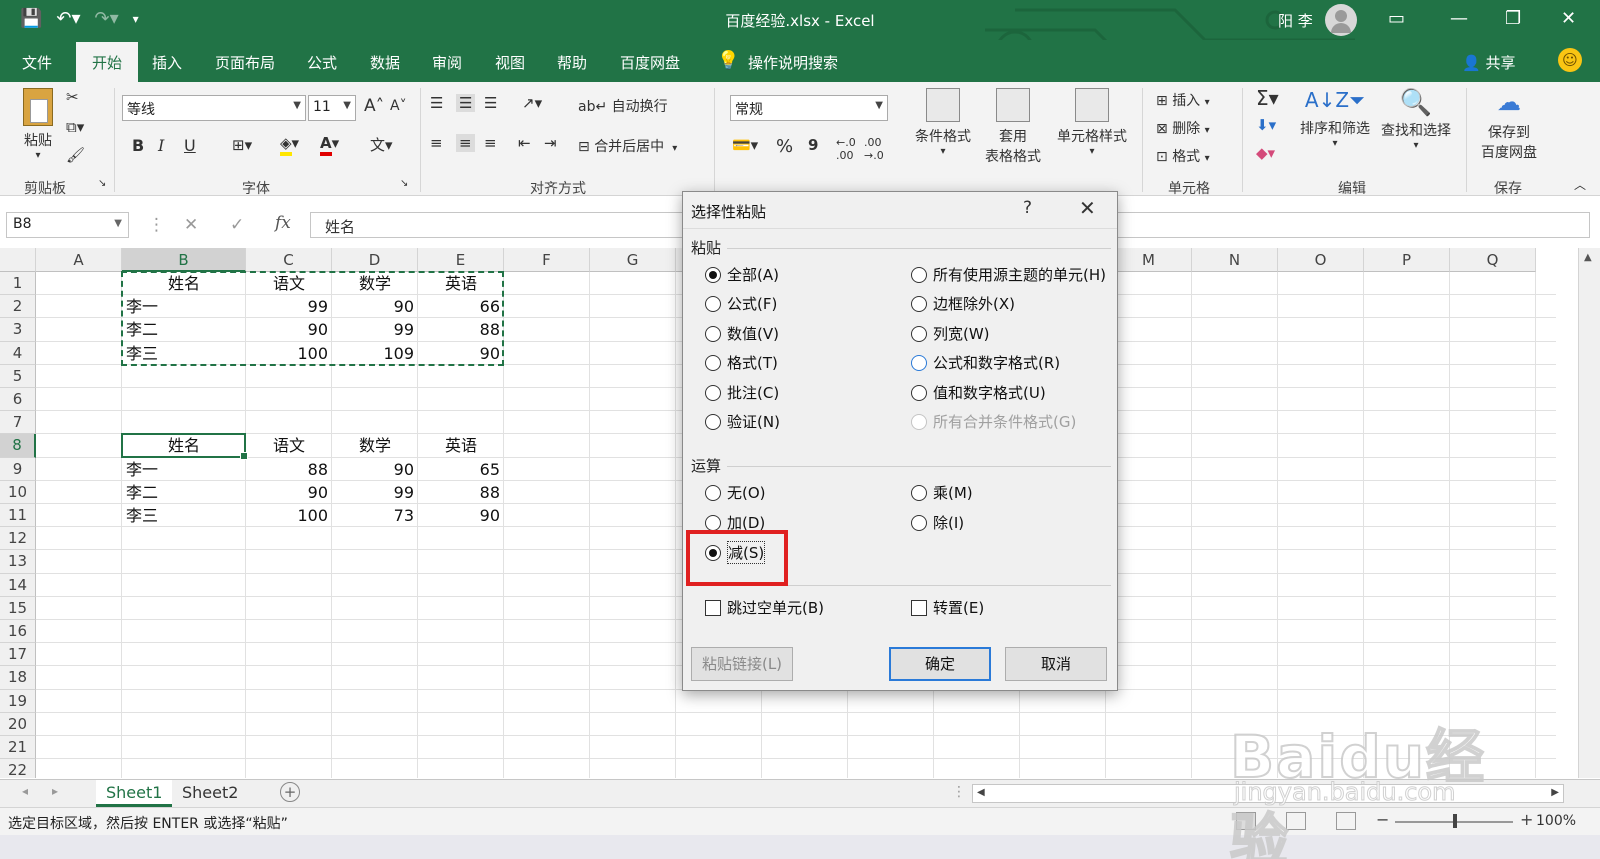 This screenshot has height=859, width=1600. I want to click on cut-icon: ✂, so click(72, 97).